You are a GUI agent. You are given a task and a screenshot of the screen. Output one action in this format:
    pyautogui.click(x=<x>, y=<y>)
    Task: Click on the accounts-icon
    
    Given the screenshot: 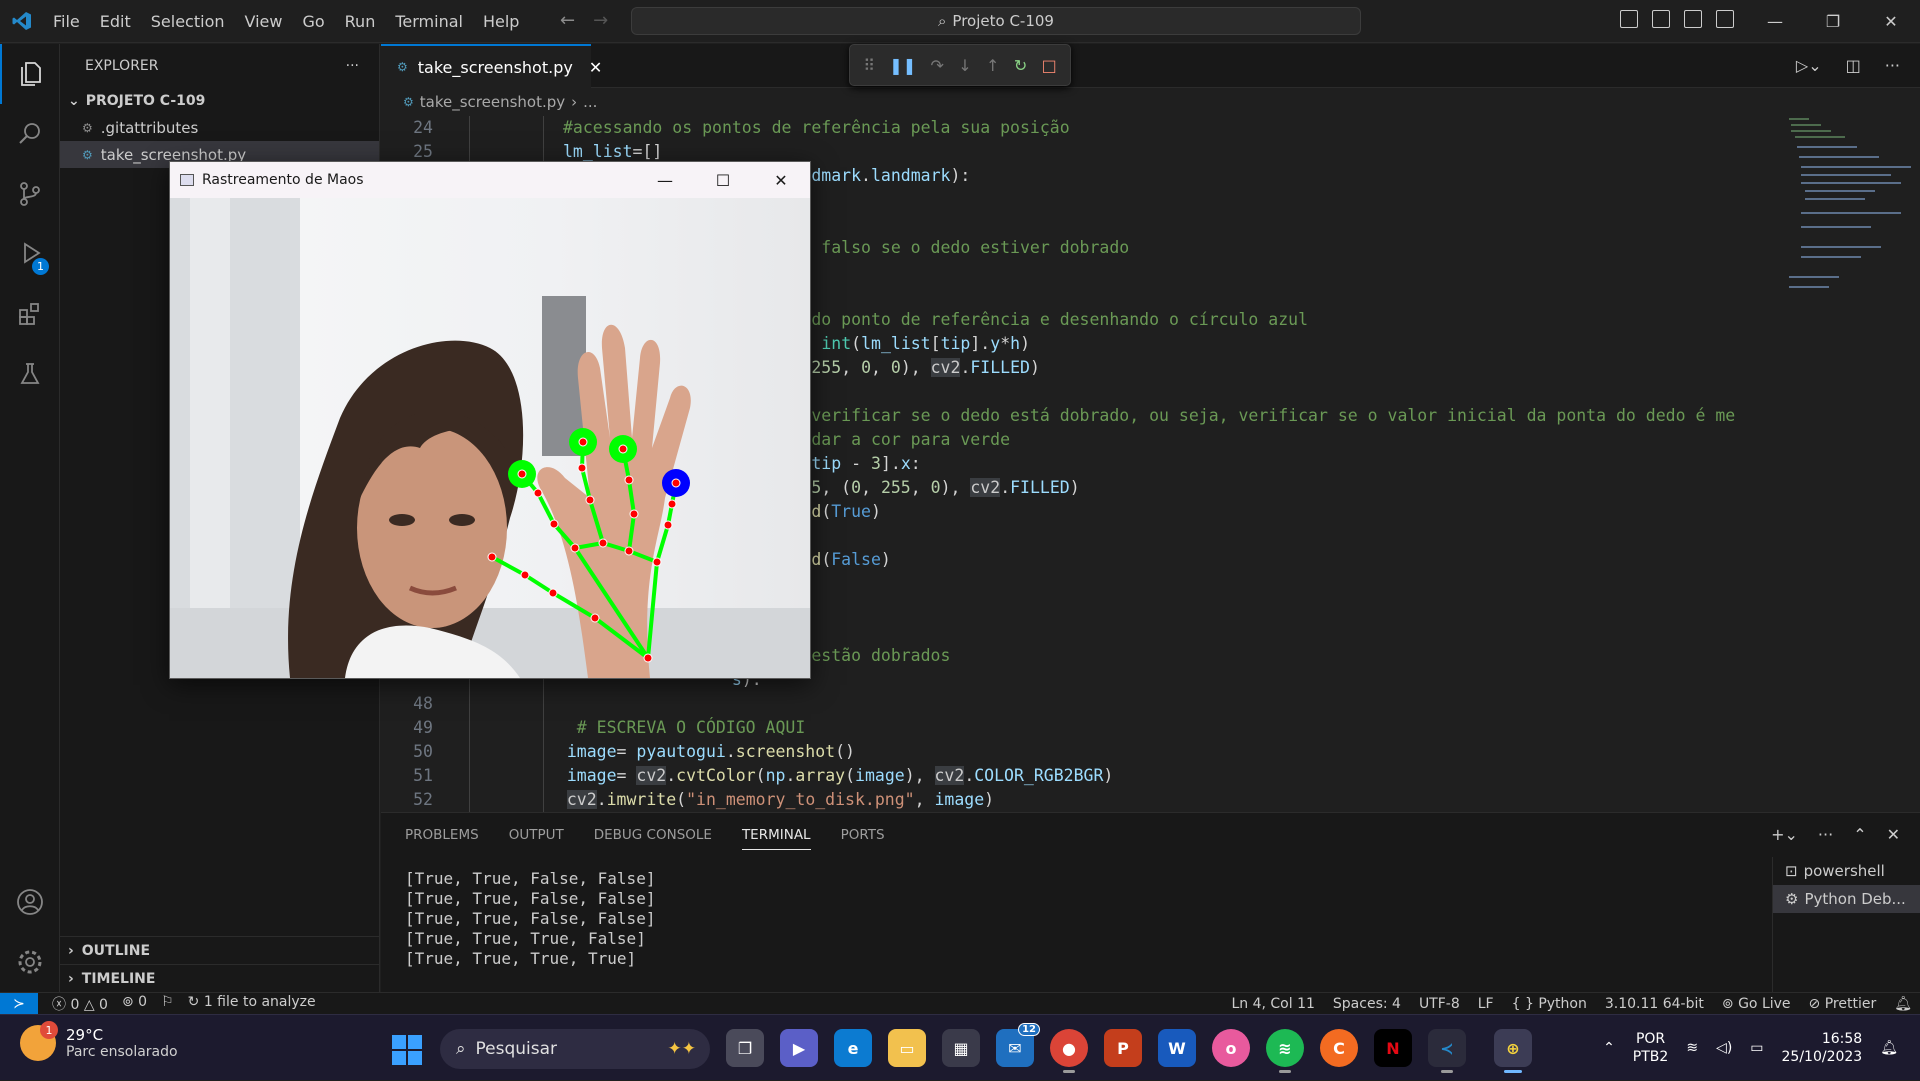 What is the action you would take?
    pyautogui.click(x=30, y=902)
    